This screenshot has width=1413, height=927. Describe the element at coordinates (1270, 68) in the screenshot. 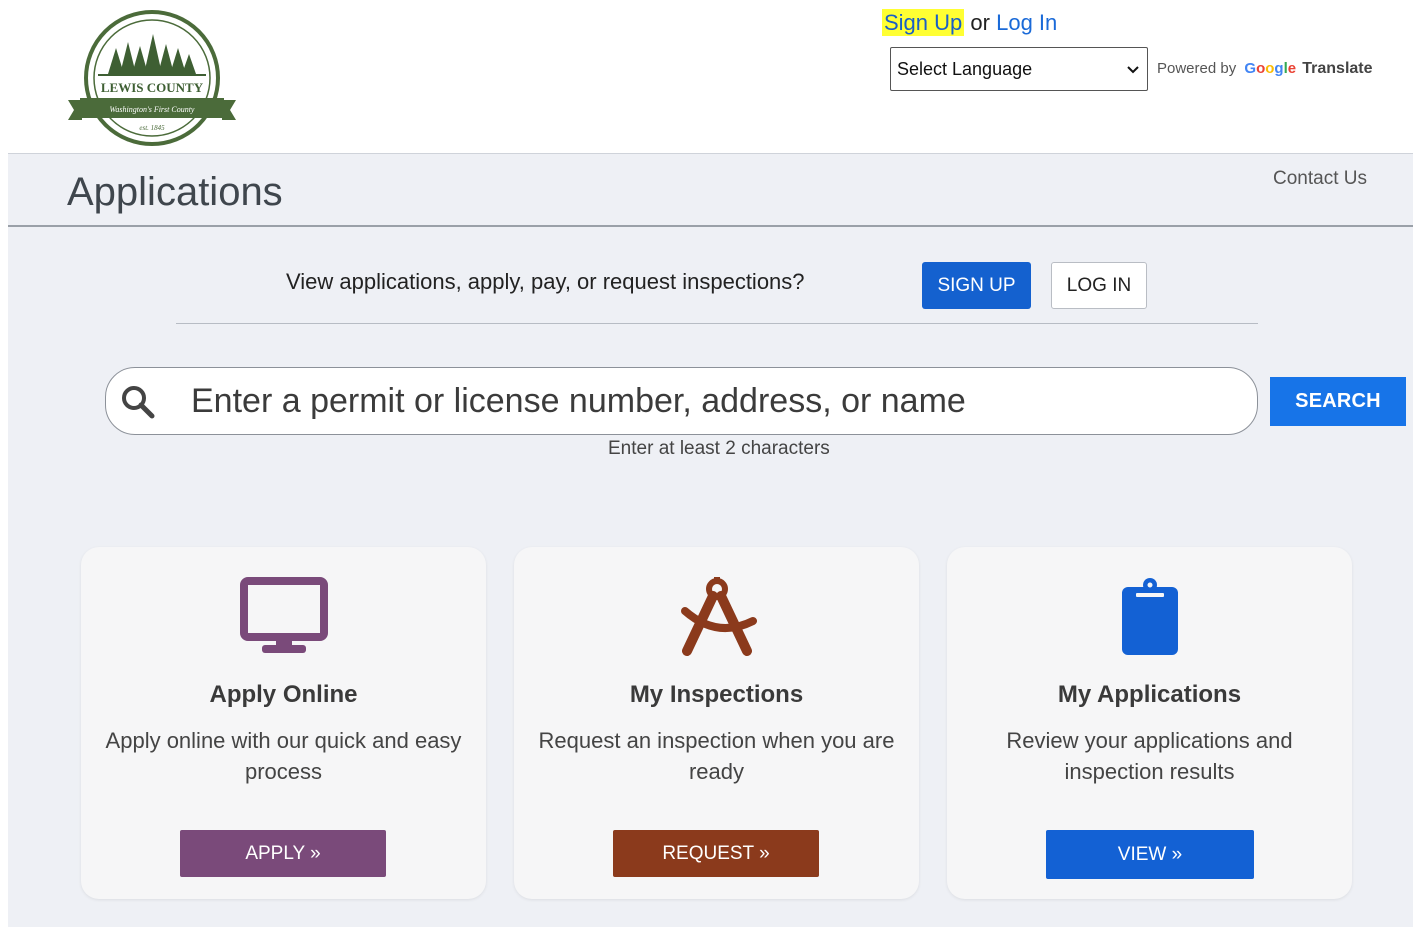

I see `google-logo: Google` at that location.